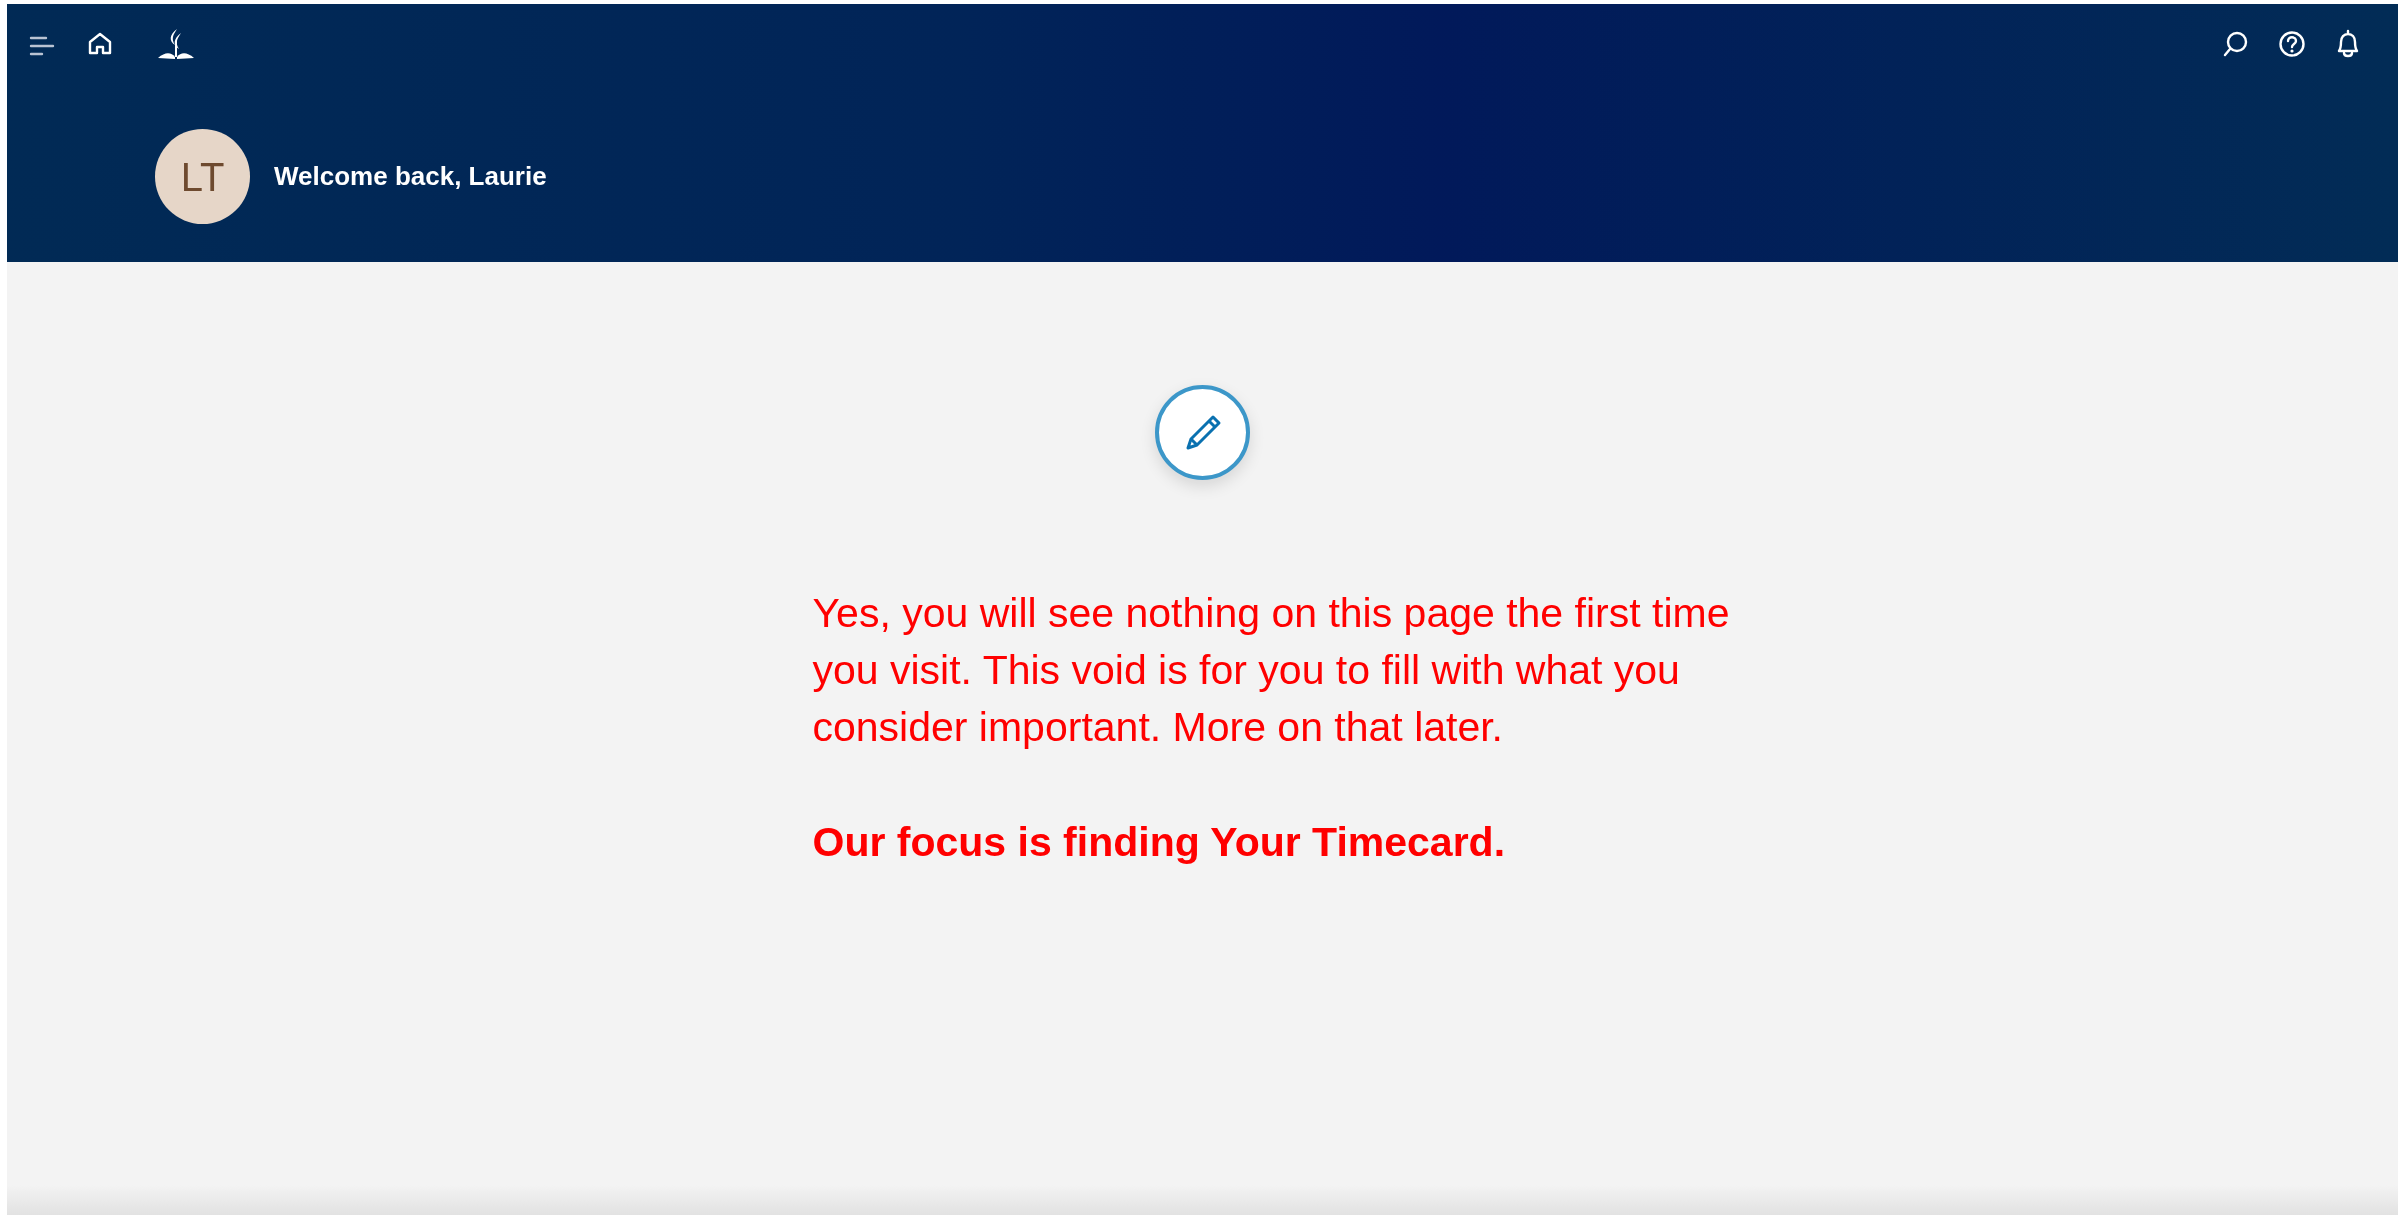  I want to click on search-icon, so click(2236, 44).